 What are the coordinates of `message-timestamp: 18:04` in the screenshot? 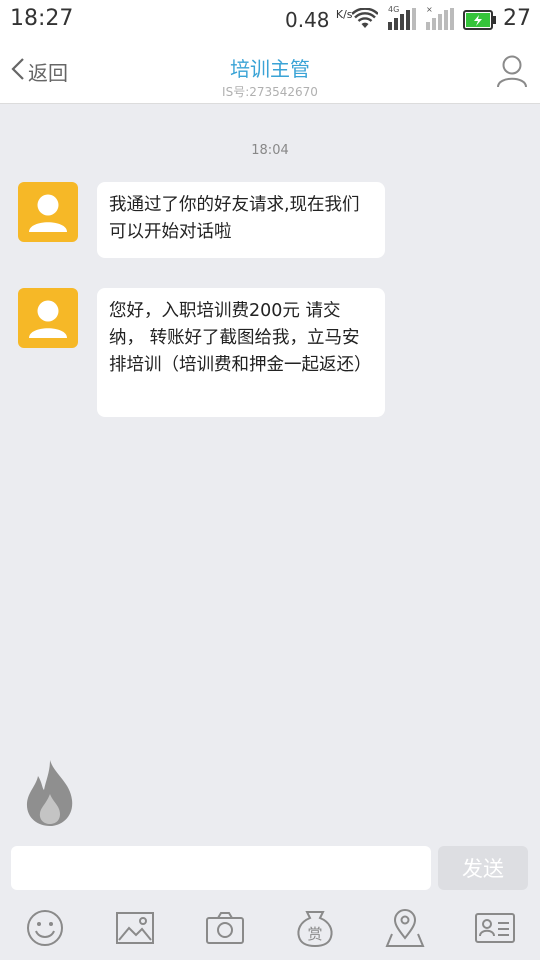 It's located at (270, 150).